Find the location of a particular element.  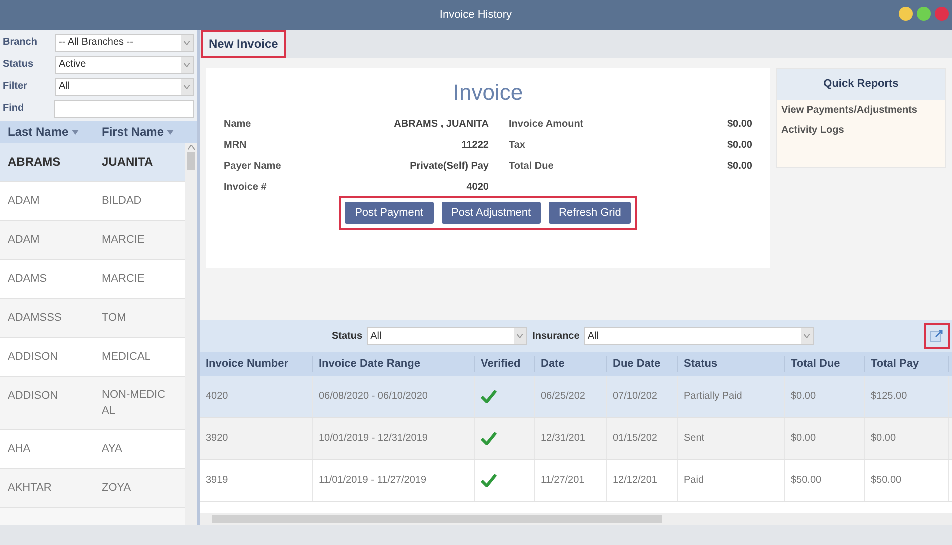

window-title: Invoice History is located at coordinates (476, 15).